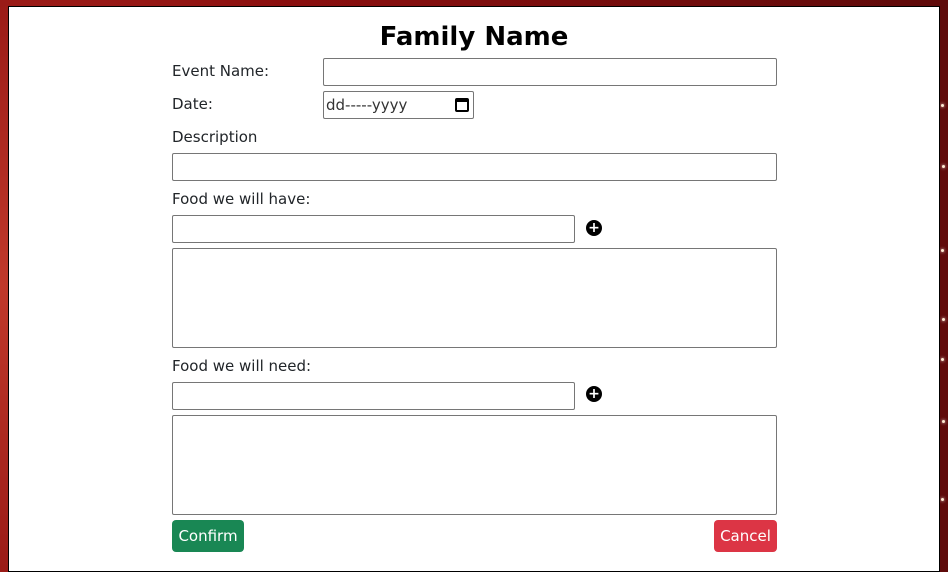 This screenshot has width=948, height=572. What do you see at coordinates (373, 229) in the screenshot?
I see `food-have-input` at bounding box center [373, 229].